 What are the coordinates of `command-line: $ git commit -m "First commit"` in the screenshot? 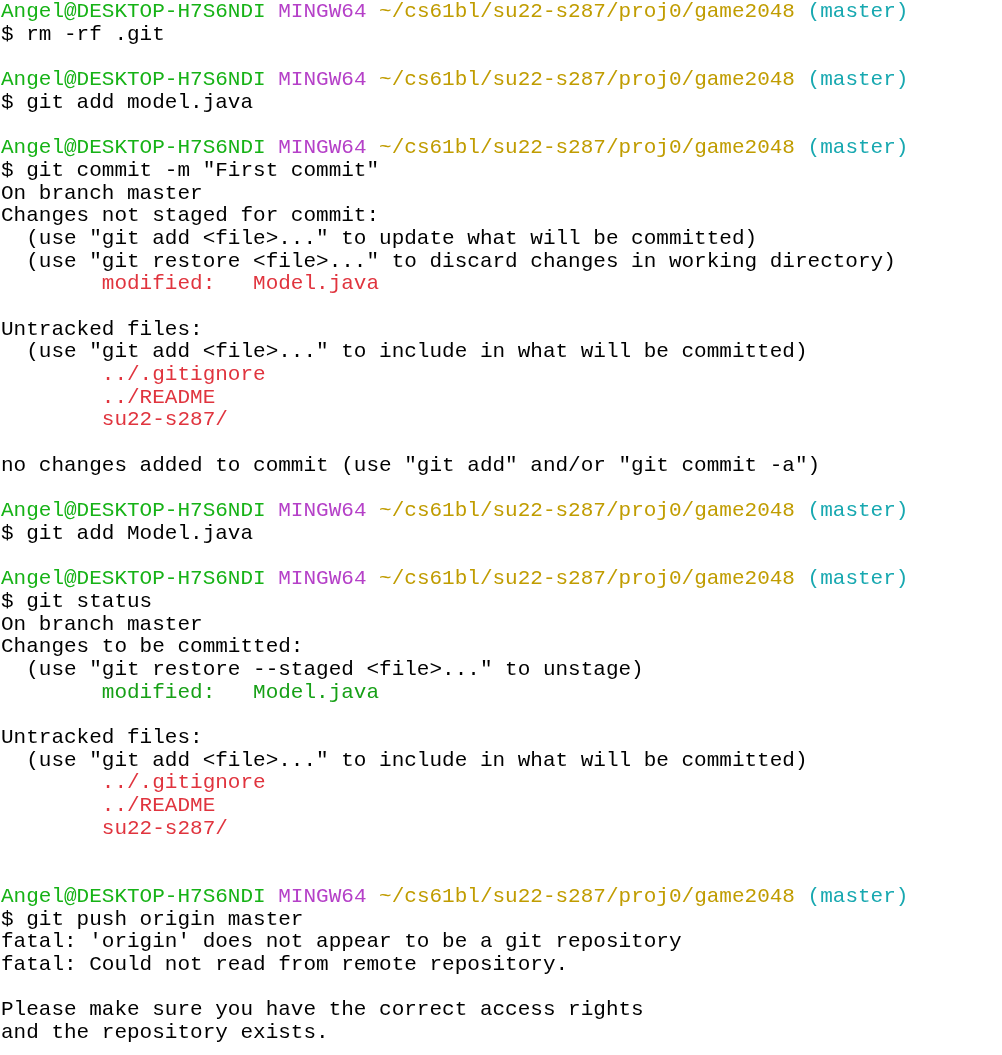 It's located at (190, 170).